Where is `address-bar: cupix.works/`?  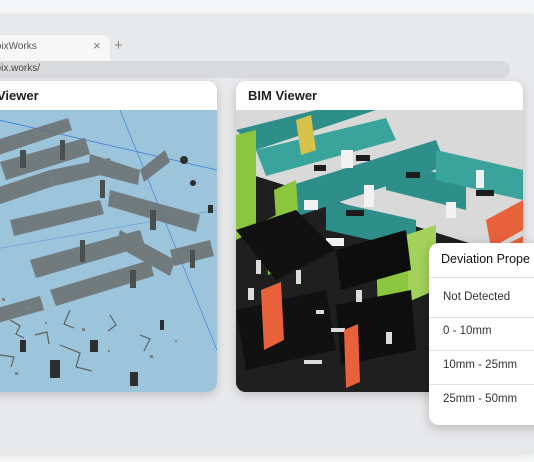
address-bar: cupix.works/ is located at coordinates (255, 69).